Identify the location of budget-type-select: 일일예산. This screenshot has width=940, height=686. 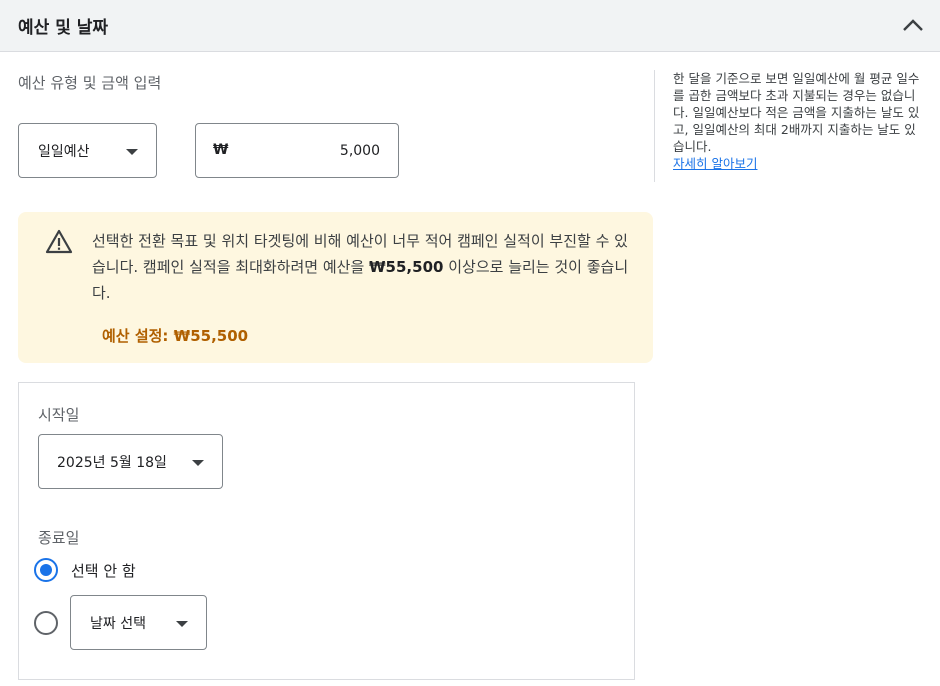
(87, 150).